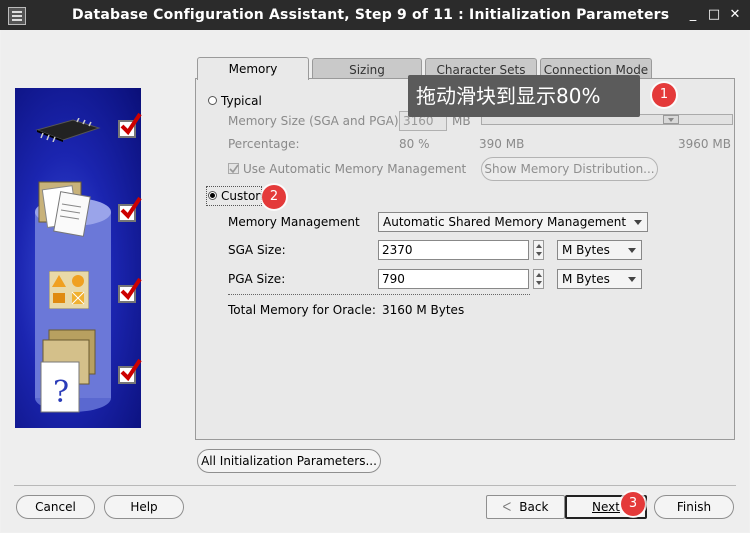 The height and width of the screenshot is (533, 750). I want to click on slider-min-label: 390 MB, so click(502, 144).